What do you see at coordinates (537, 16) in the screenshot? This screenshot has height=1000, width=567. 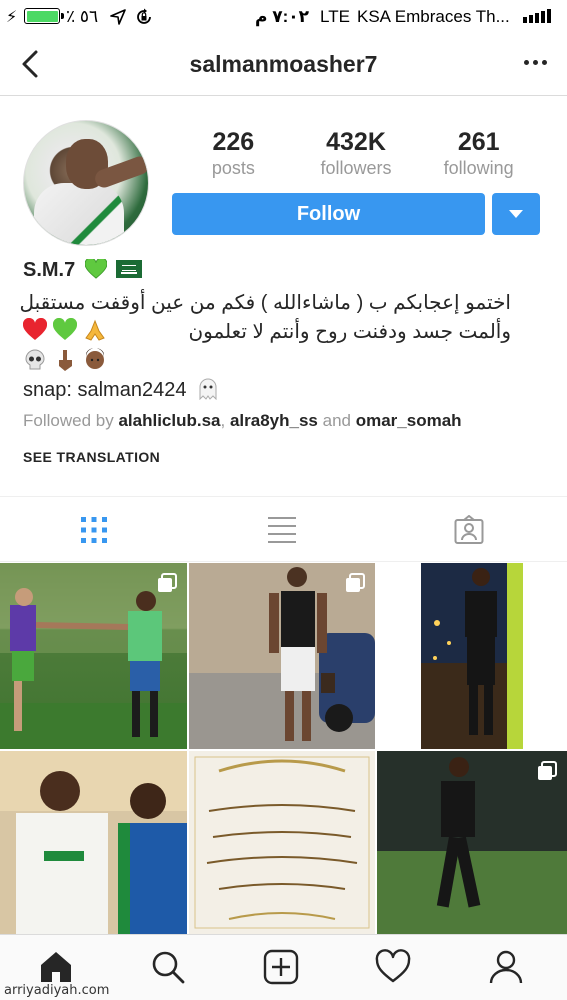 I see `signal-strength-icon` at bounding box center [537, 16].